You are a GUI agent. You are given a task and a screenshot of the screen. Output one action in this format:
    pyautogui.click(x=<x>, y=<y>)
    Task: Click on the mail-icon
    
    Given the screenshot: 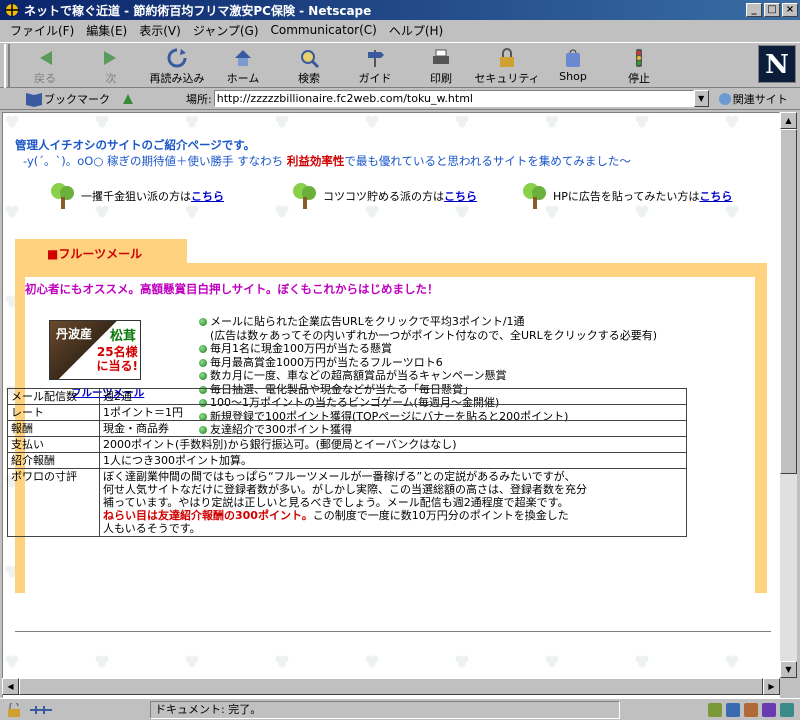 What is the action you would take?
    pyautogui.click(x=733, y=709)
    